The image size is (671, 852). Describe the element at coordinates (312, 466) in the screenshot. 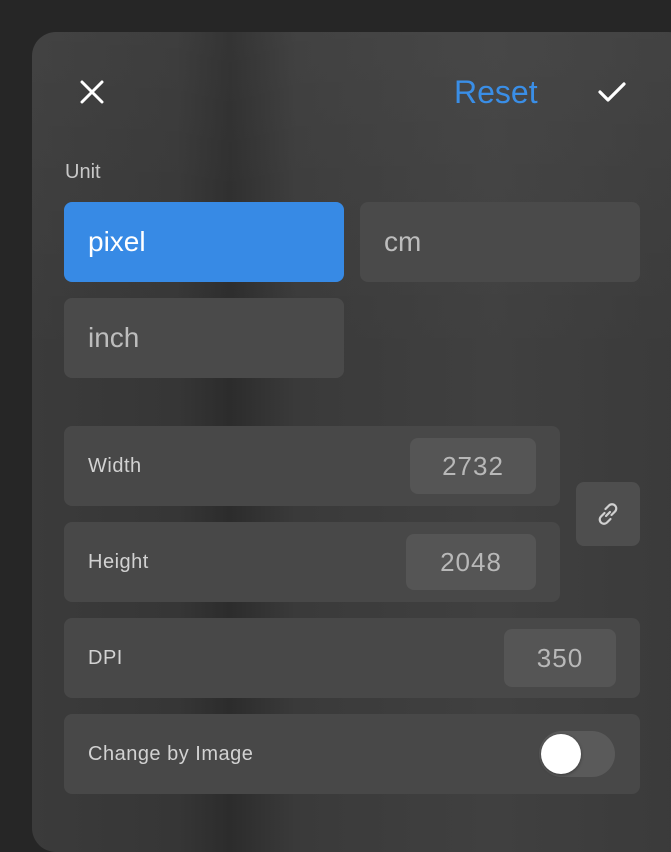

I see `width-row: Width 2732` at that location.